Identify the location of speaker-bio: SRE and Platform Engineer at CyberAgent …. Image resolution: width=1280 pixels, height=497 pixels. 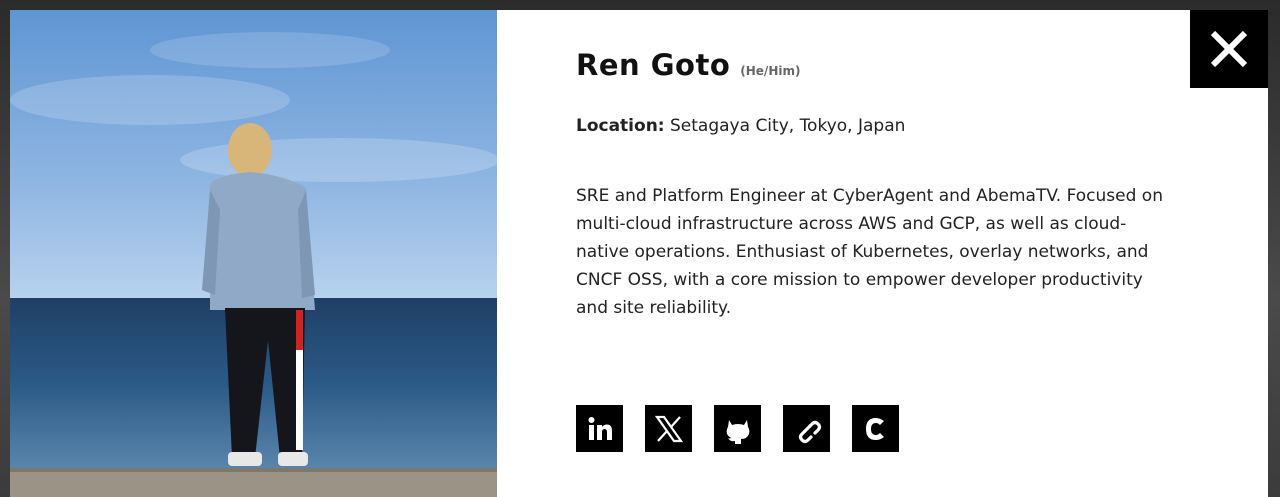
(869, 252).